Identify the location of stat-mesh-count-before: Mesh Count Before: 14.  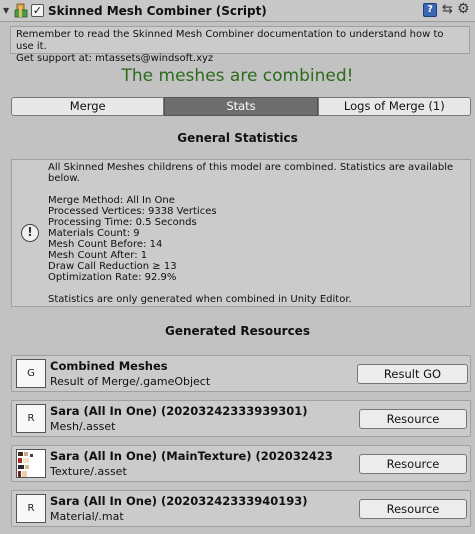
(105, 244).